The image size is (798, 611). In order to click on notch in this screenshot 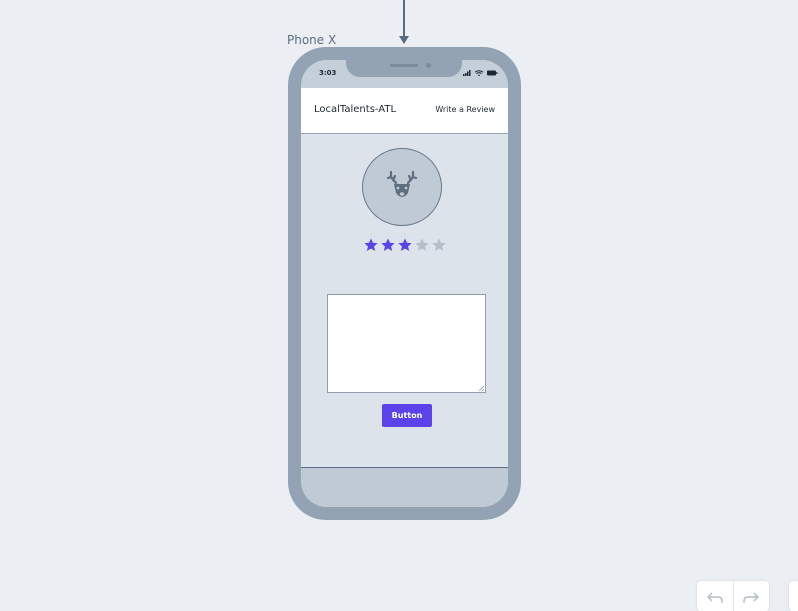, I will do `click(404, 68)`.